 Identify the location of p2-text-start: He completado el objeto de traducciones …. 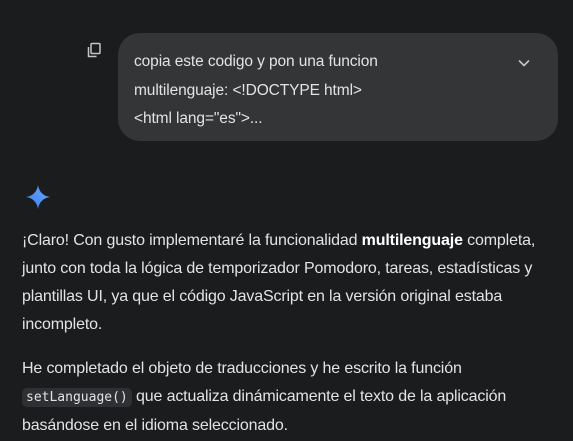
(242, 368).